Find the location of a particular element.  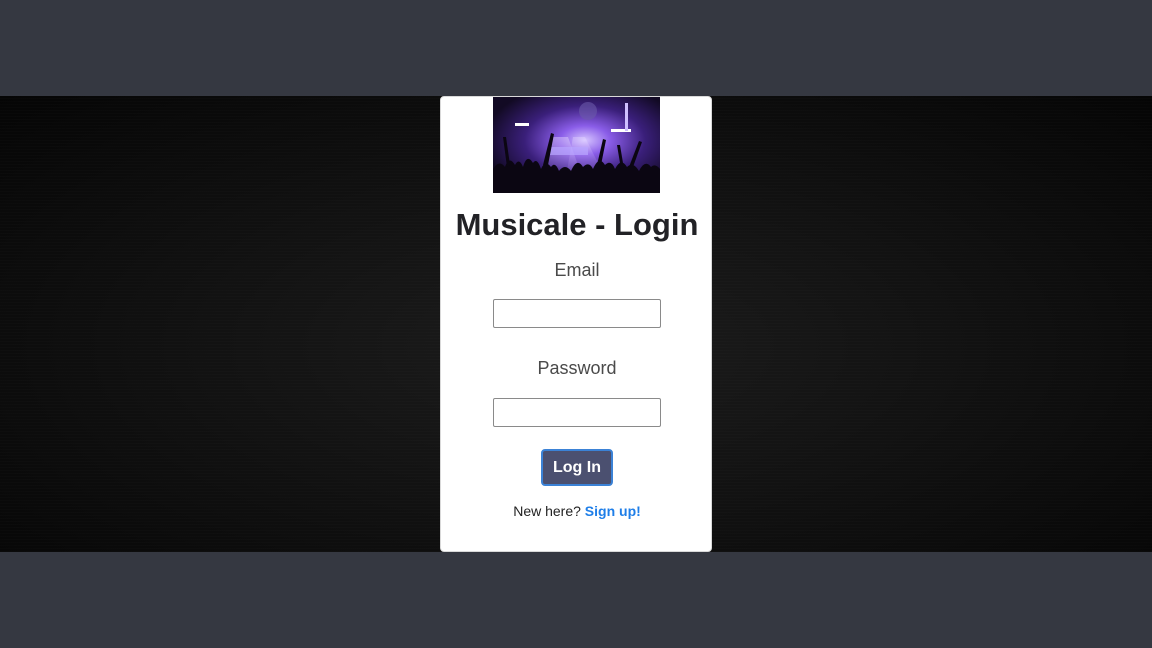

email-input is located at coordinates (577, 313).